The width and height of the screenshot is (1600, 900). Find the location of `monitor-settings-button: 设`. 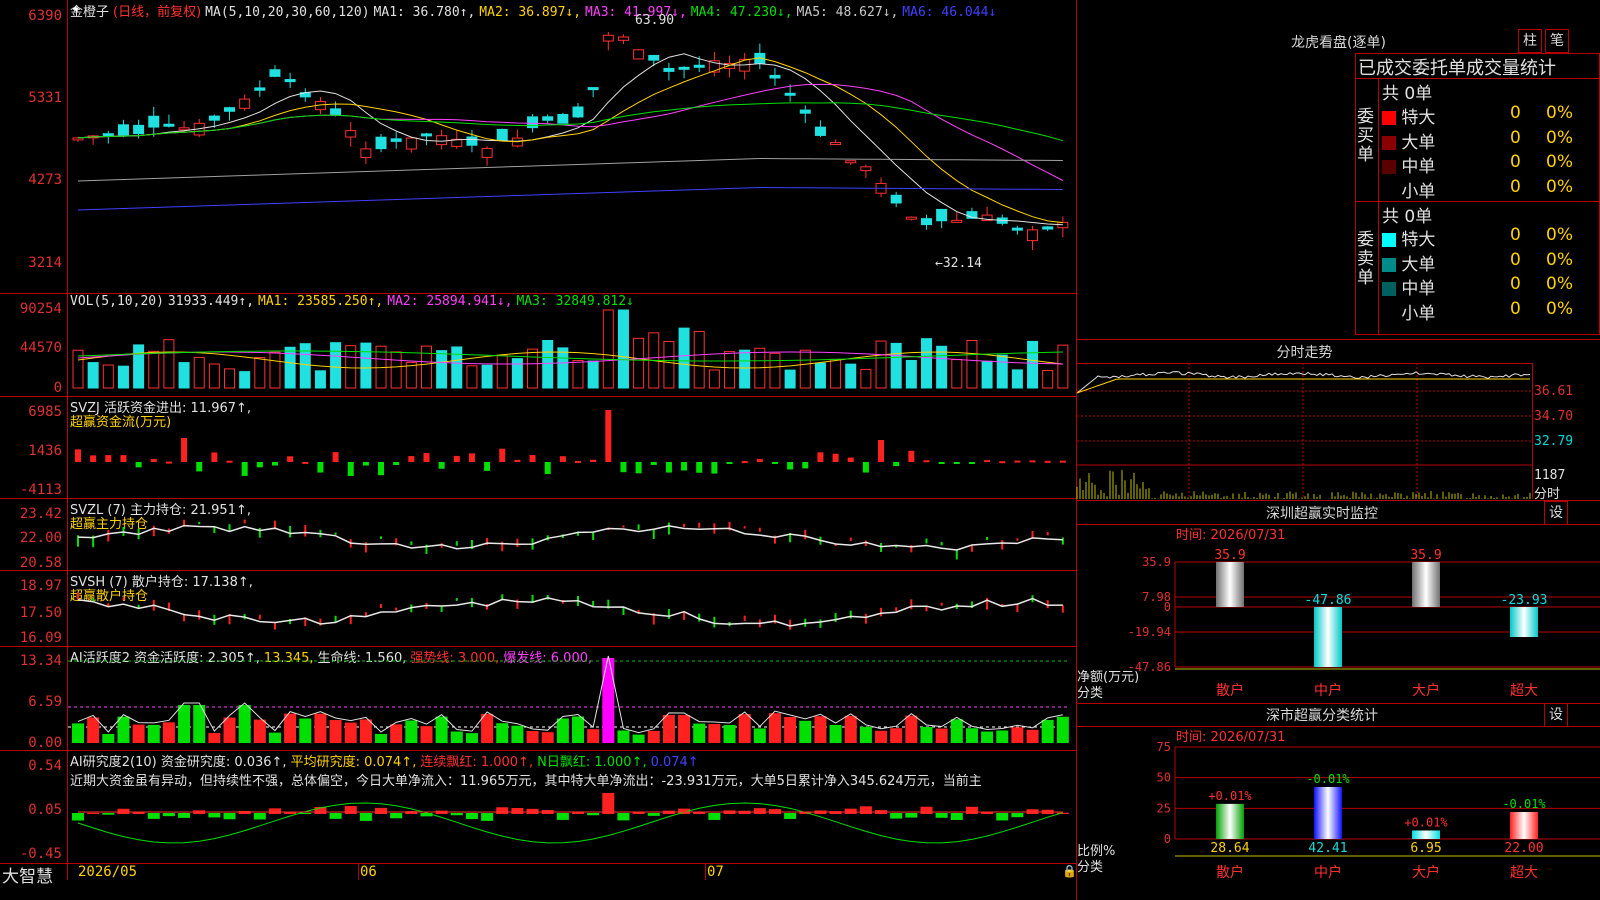

monitor-settings-button: 设 is located at coordinates (1556, 513).